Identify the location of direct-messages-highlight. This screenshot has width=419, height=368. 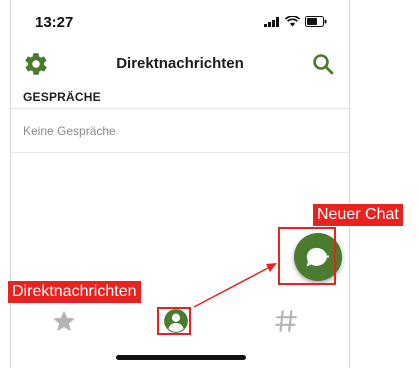
(174, 321).